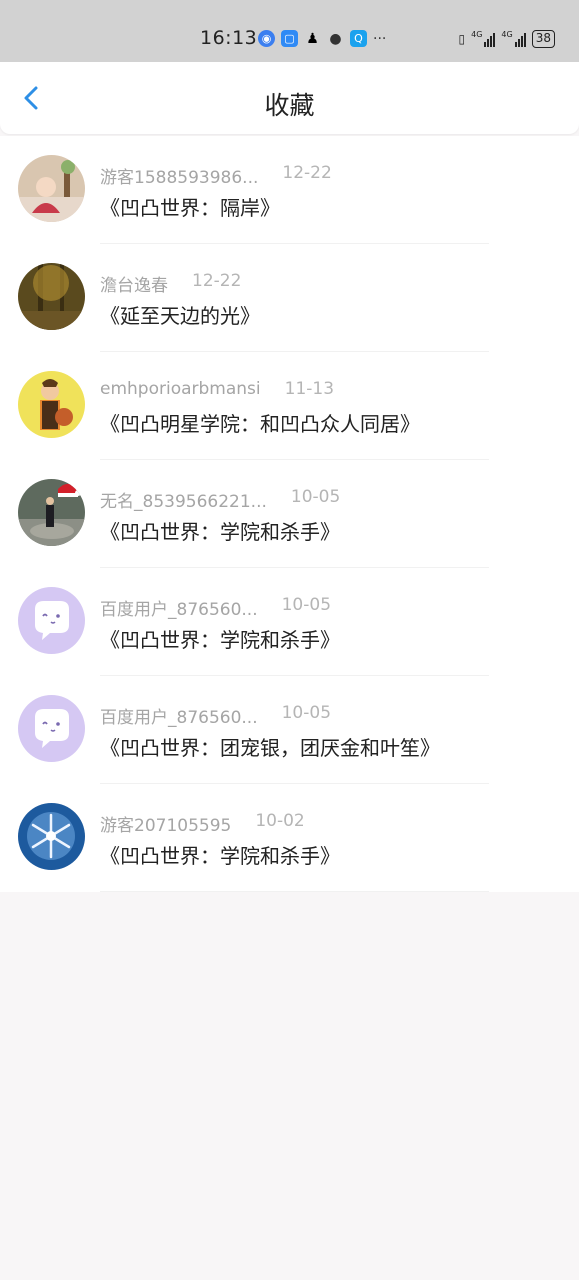  What do you see at coordinates (229, 38) in the screenshot?
I see `status-time: 16:13` at bounding box center [229, 38].